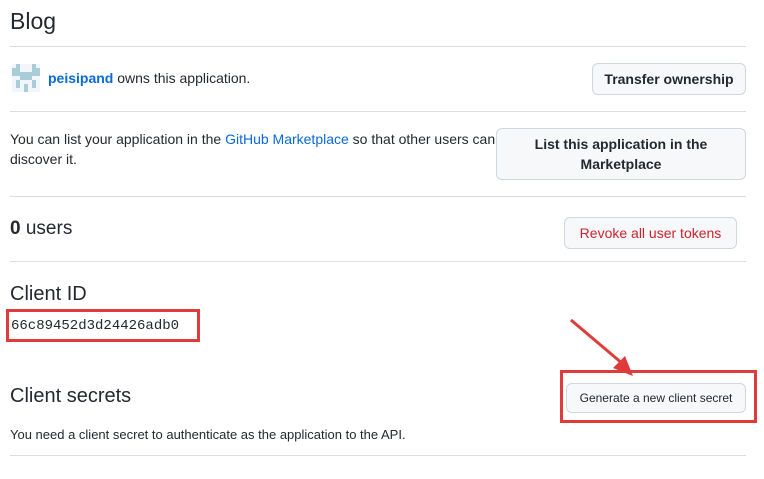 The width and height of the screenshot is (764, 479). What do you see at coordinates (95, 326) in the screenshot?
I see `client-id-value: 66c89452d3d24426adb0` at bounding box center [95, 326].